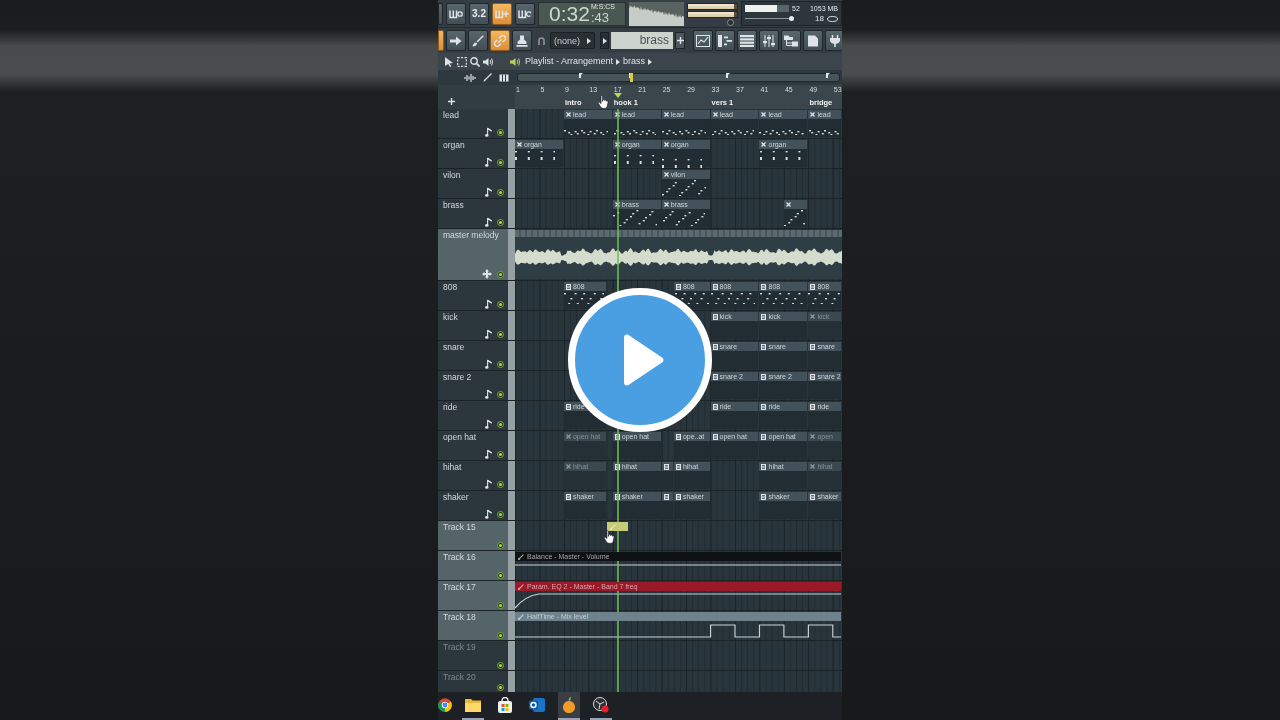  What do you see at coordinates (828, 75) in the screenshot?
I see `flag-icon` at bounding box center [828, 75].